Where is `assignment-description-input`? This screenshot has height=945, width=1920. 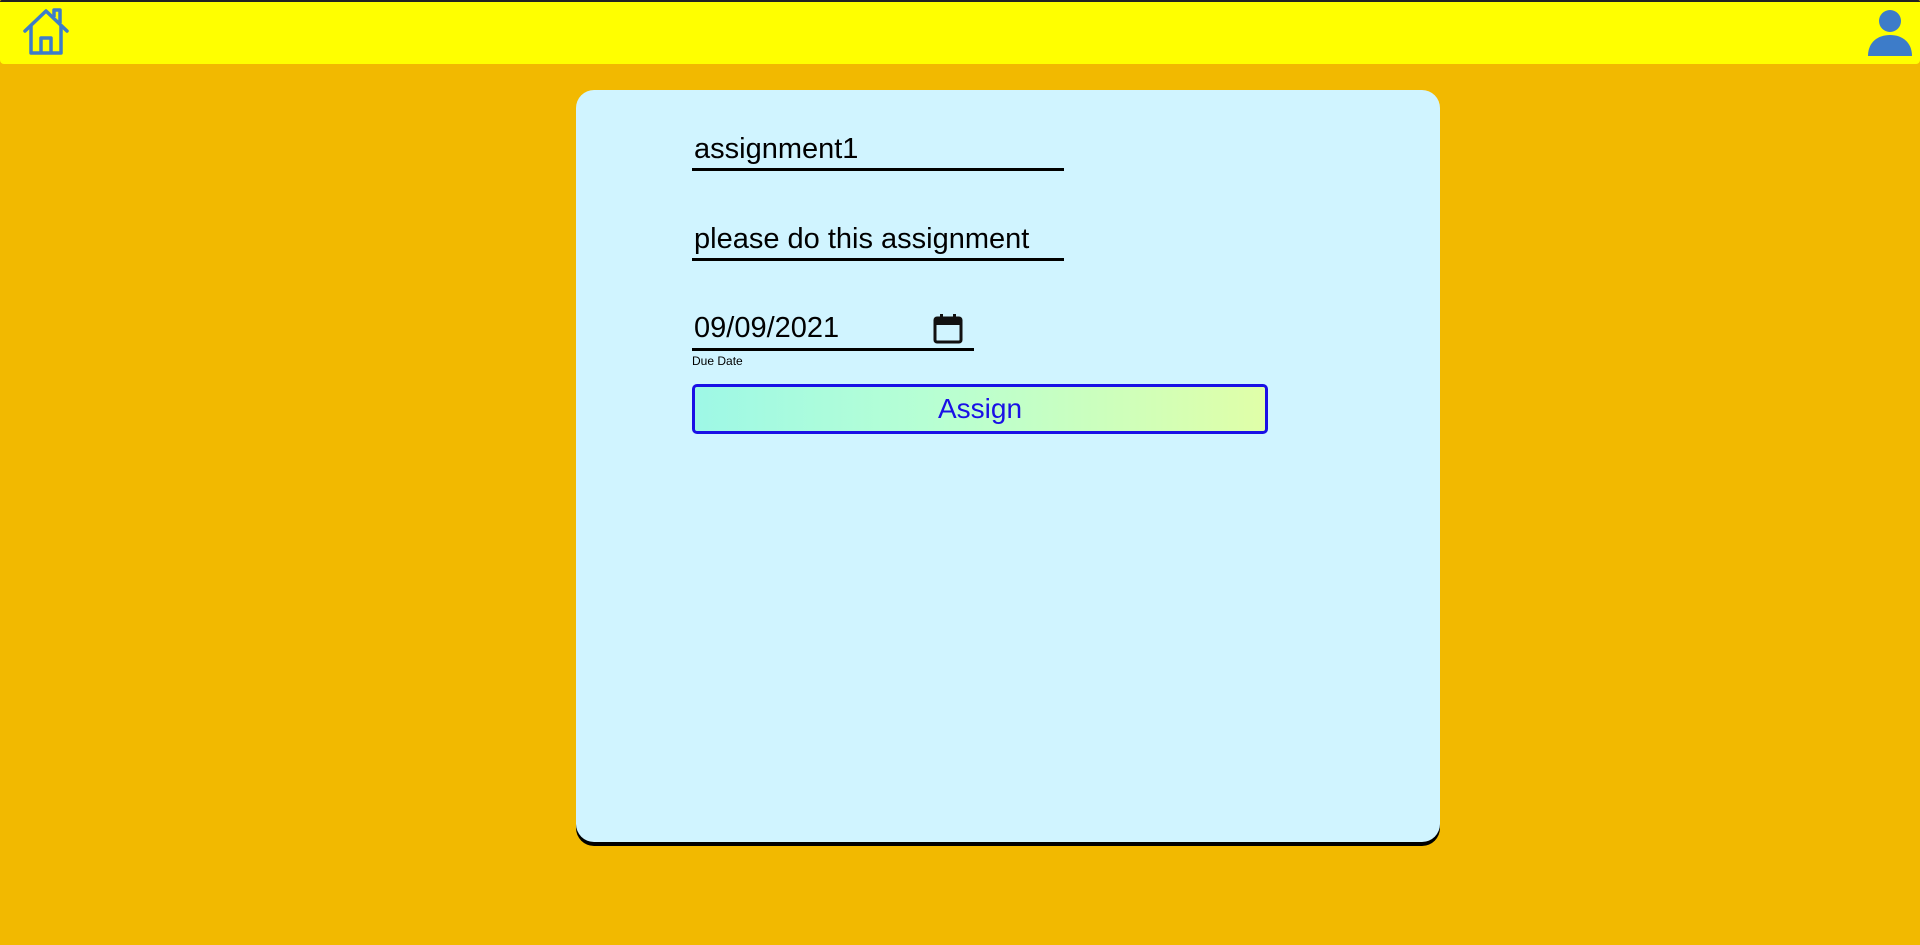 assignment-description-input is located at coordinates (878, 240).